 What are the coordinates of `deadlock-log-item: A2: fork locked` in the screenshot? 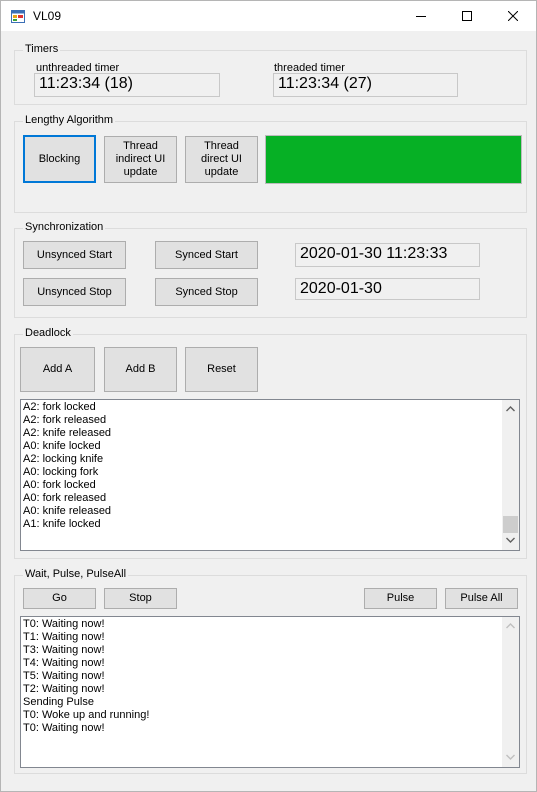 It's located at (262, 407).